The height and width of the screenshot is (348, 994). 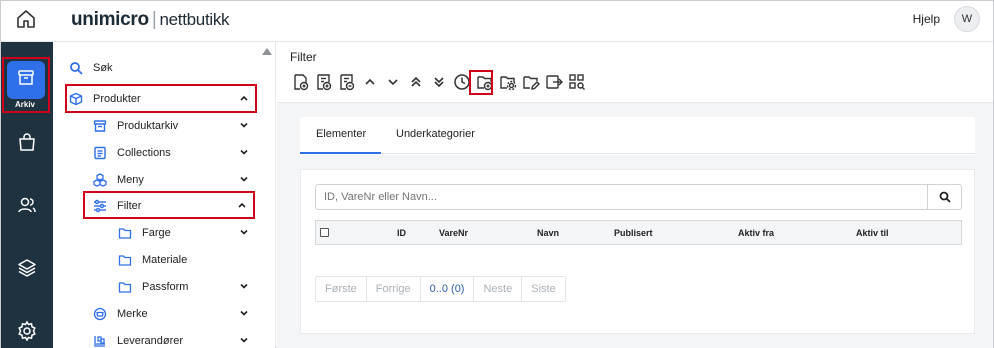 What do you see at coordinates (543, 289) in the screenshot?
I see `pager-last: Siste` at bounding box center [543, 289].